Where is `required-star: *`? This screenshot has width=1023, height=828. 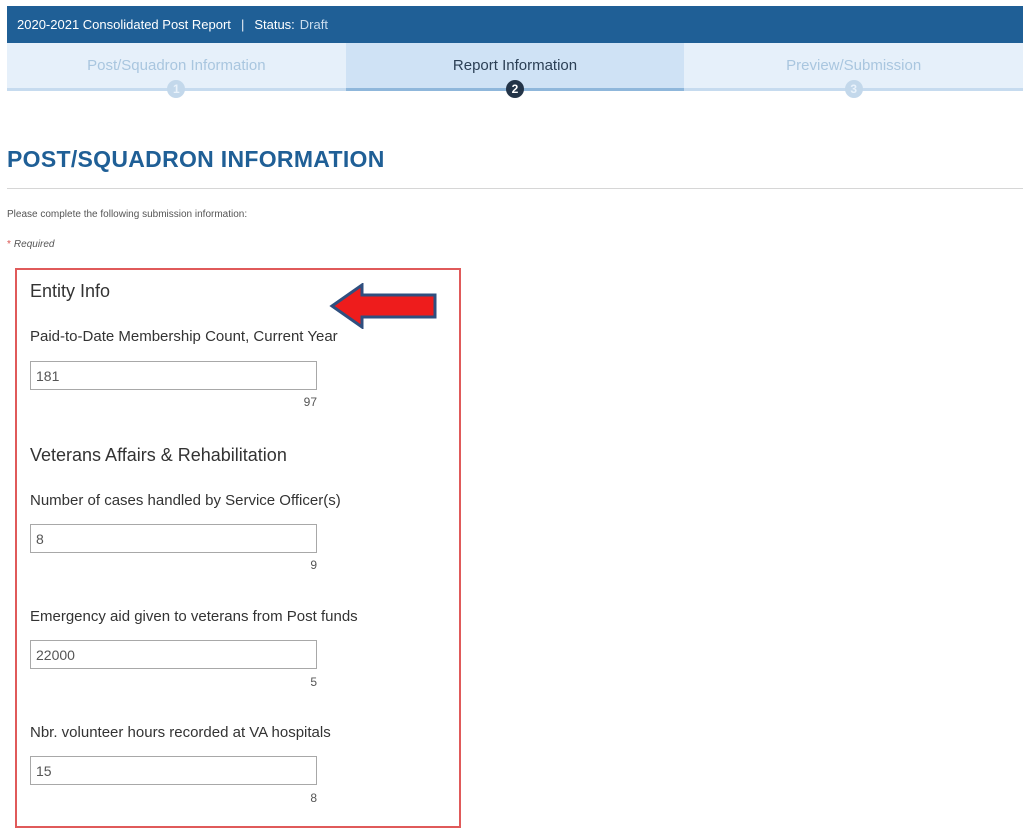 required-star: * is located at coordinates (9, 244).